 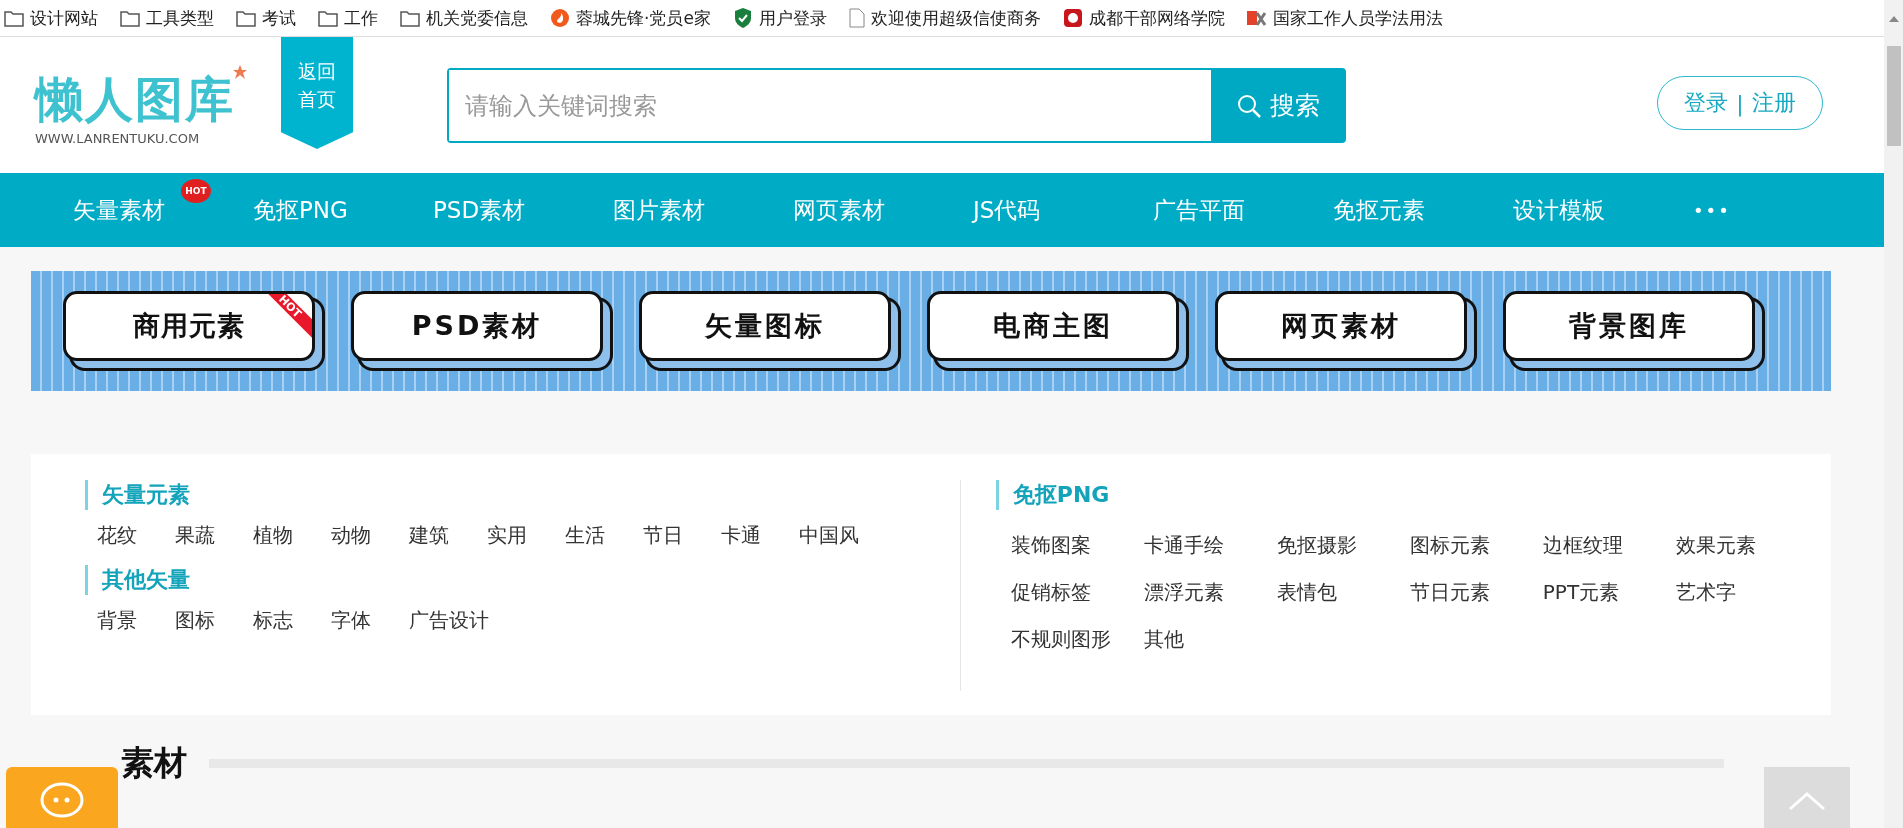 I want to click on bookmark-label: 用户登录, so click(x=792, y=18).